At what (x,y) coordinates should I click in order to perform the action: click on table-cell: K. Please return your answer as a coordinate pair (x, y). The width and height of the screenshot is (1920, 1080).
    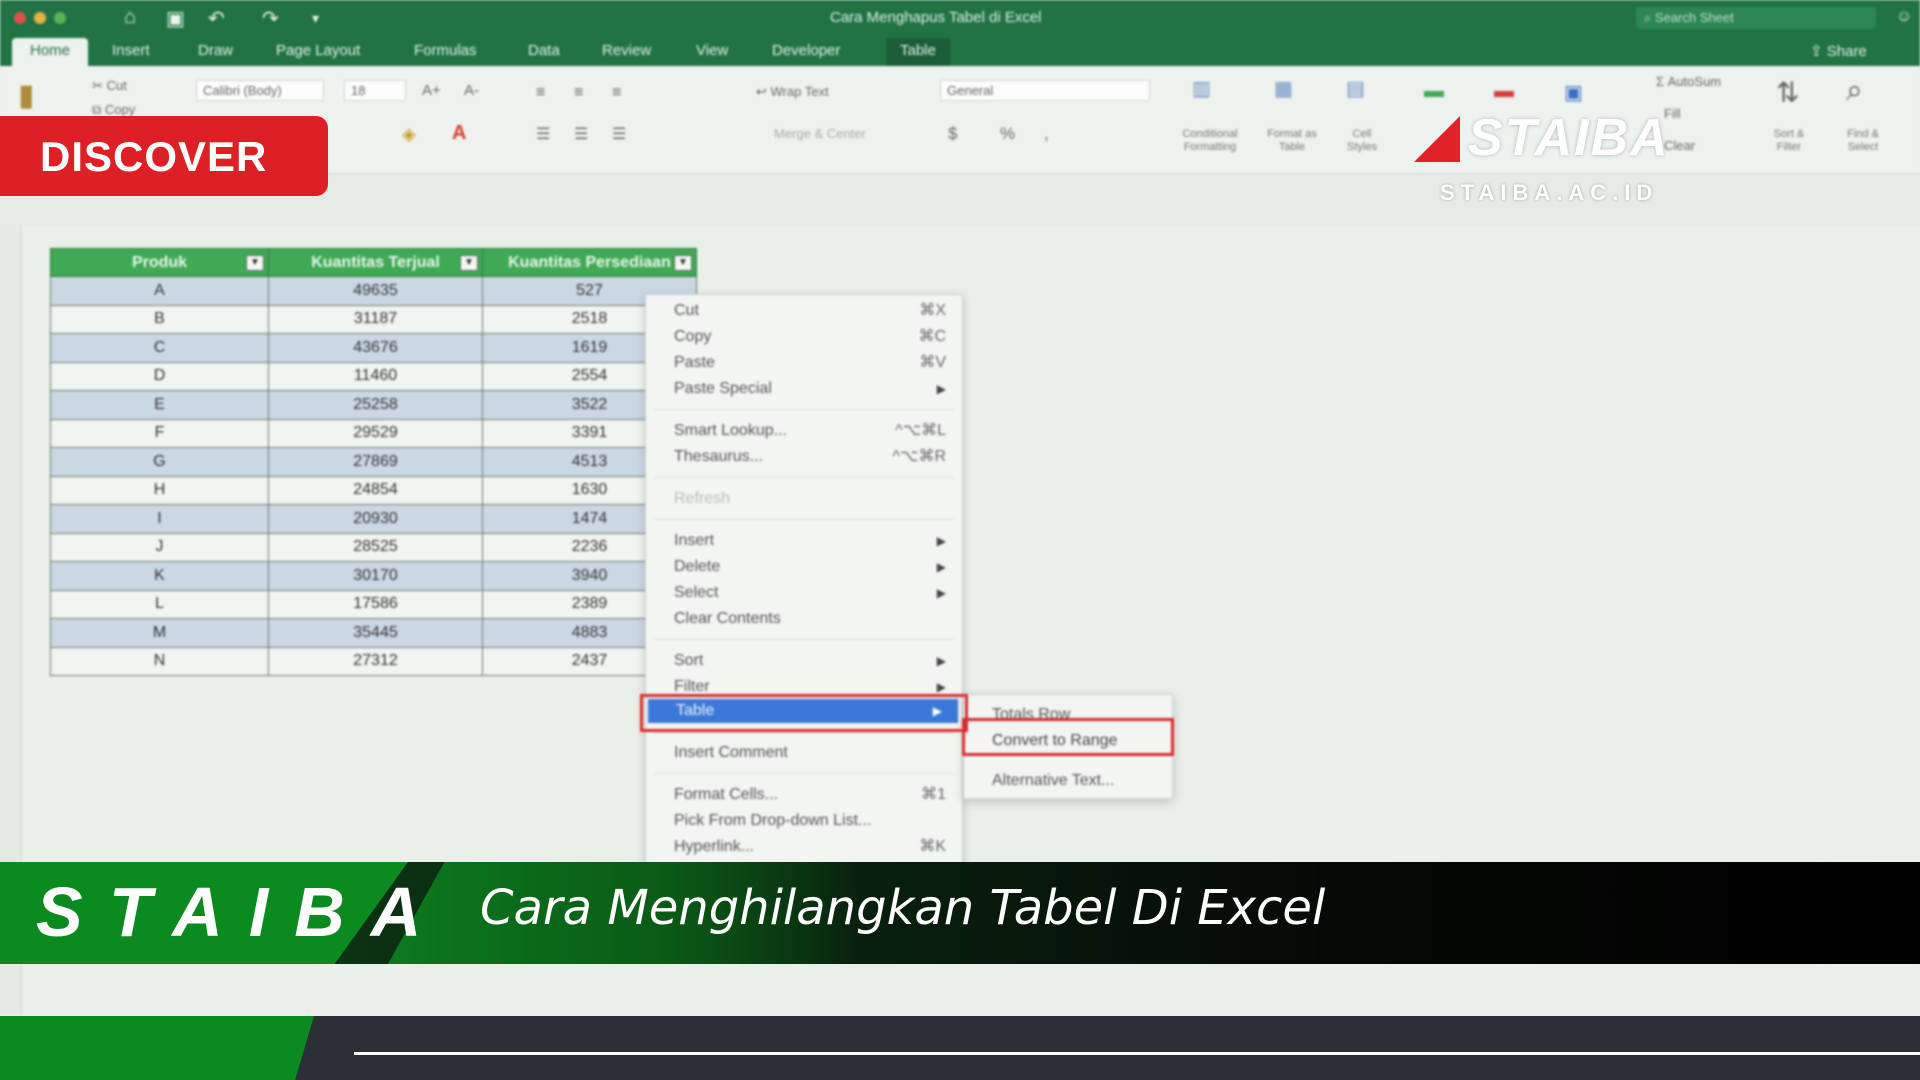
    Looking at the image, I should click on (159, 576).